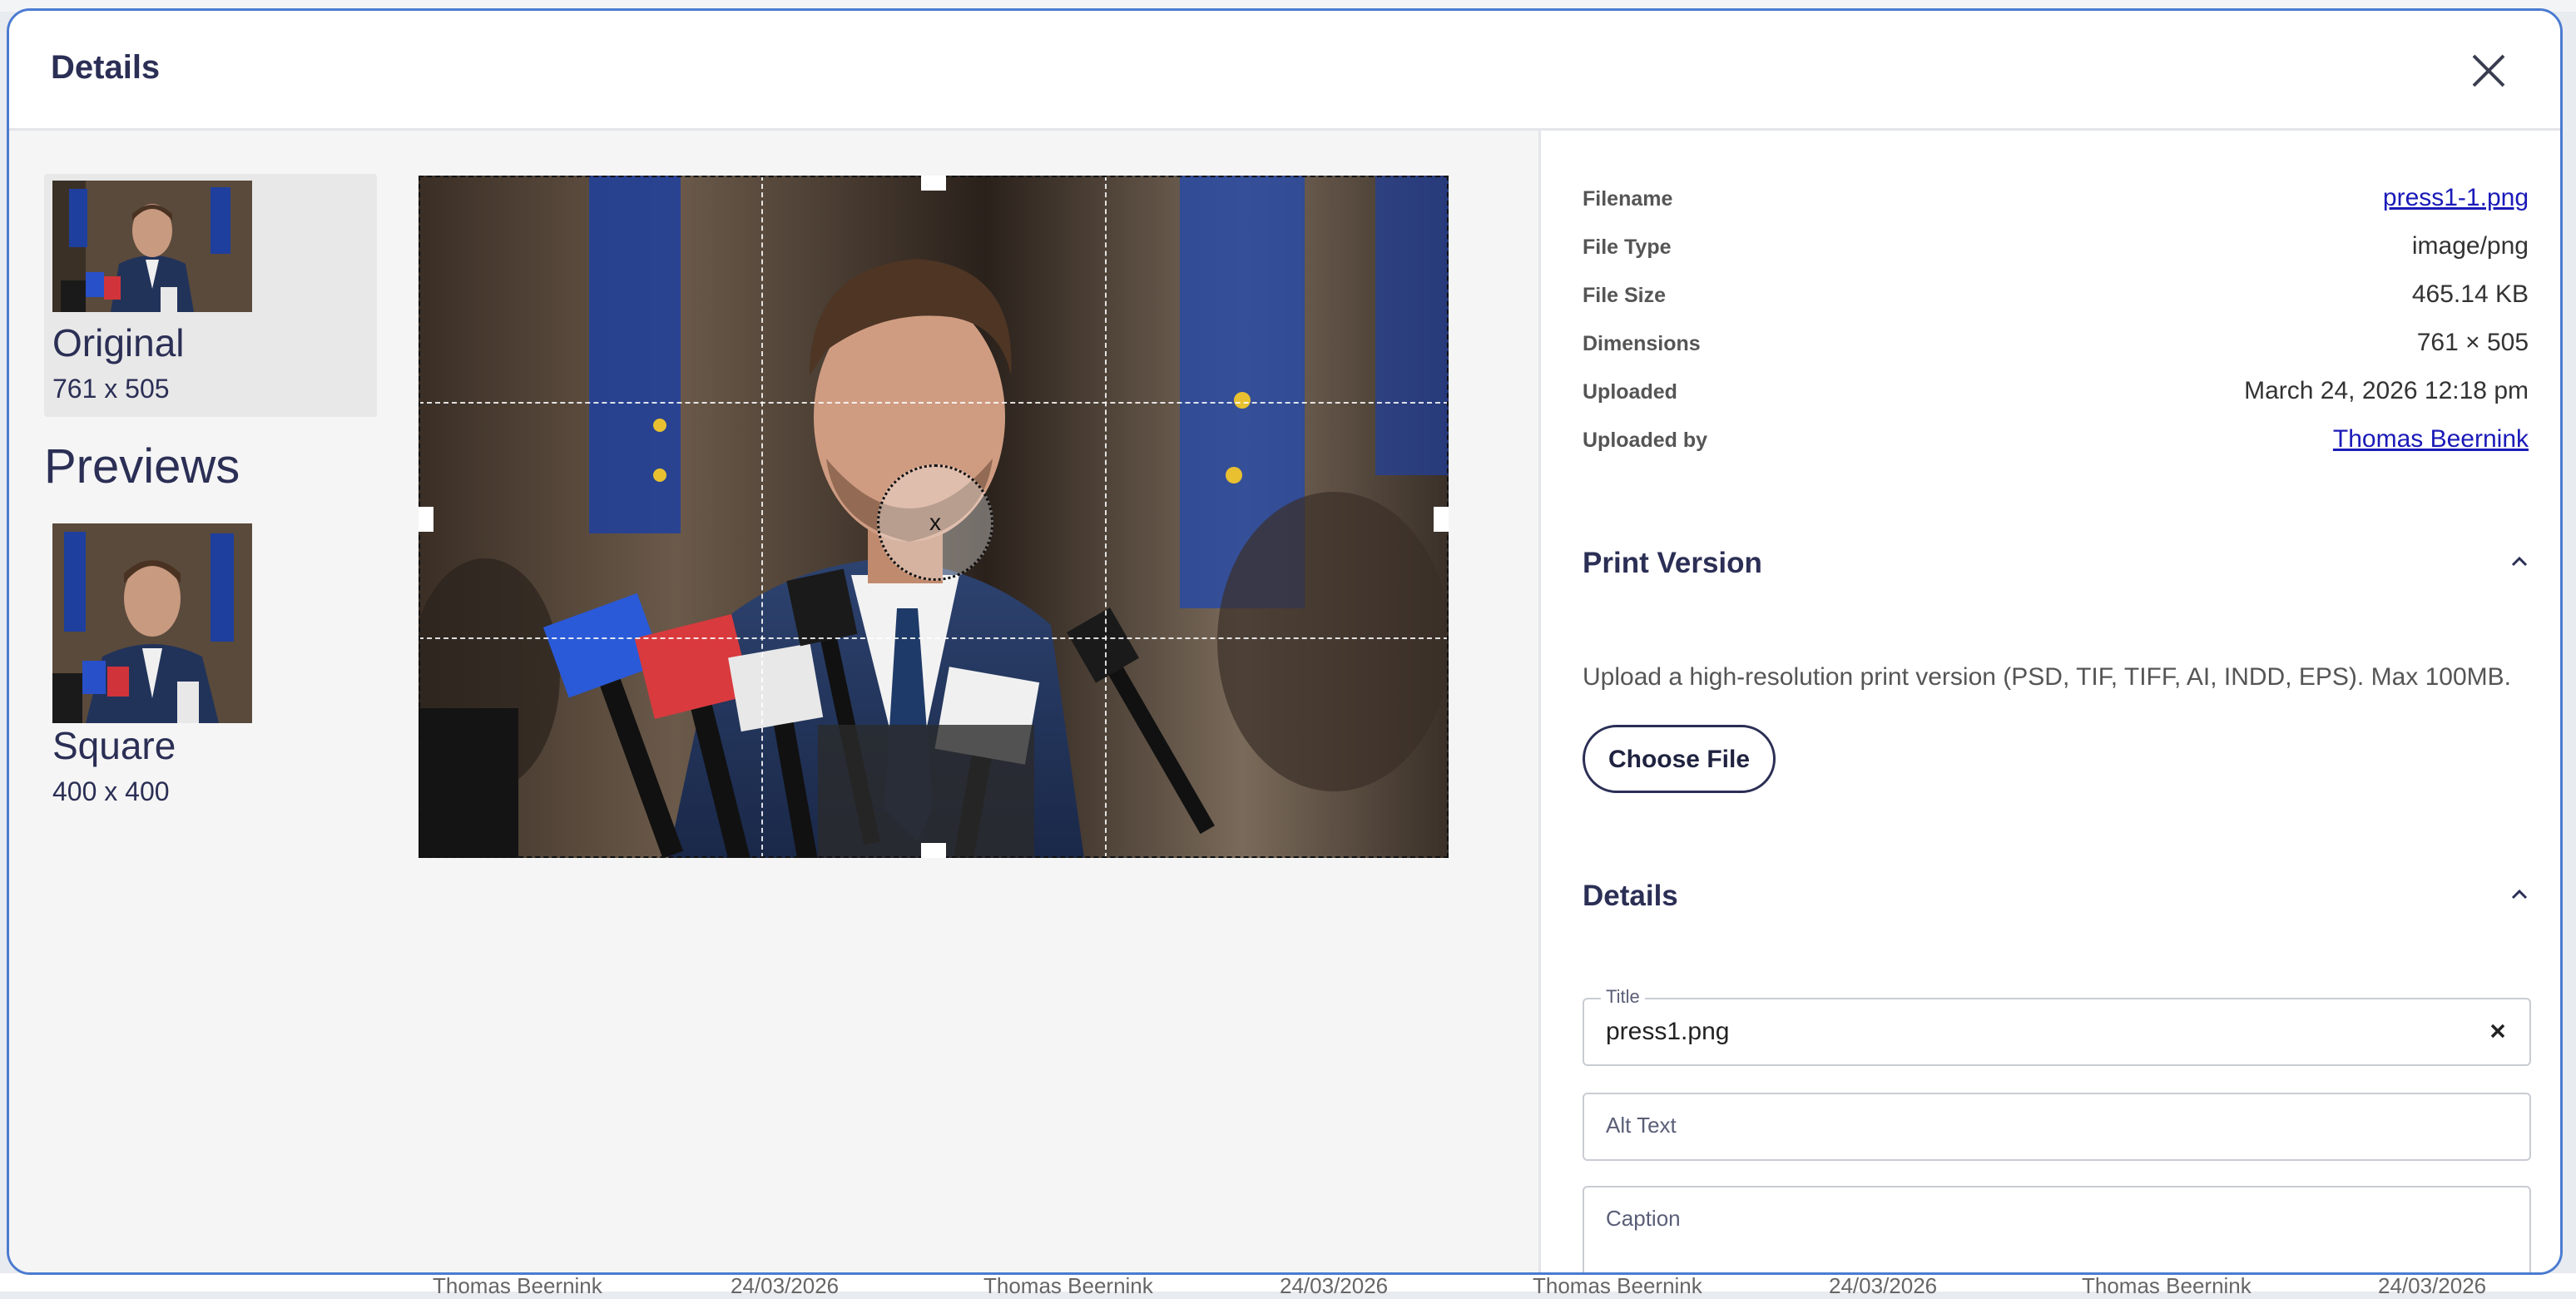 The width and height of the screenshot is (2576, 1299). What do you see at coordinates (1625, 295) in the screenshot?
I see `filesize-label: File Size` at bounding box center [1625, 295].